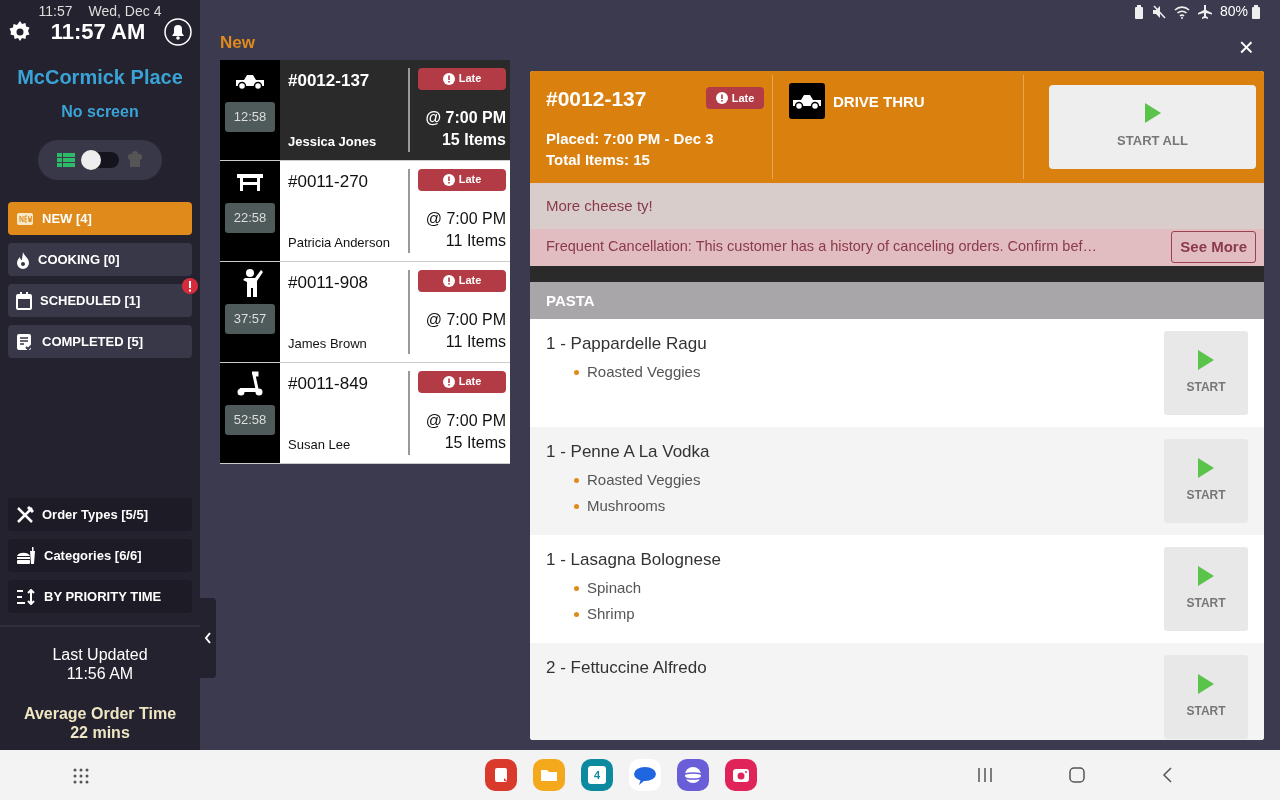  Describe the element at coordinates (633, 560) in the screenshot. I see `item-name: 1 - Lasagna Bolognese` at that location.